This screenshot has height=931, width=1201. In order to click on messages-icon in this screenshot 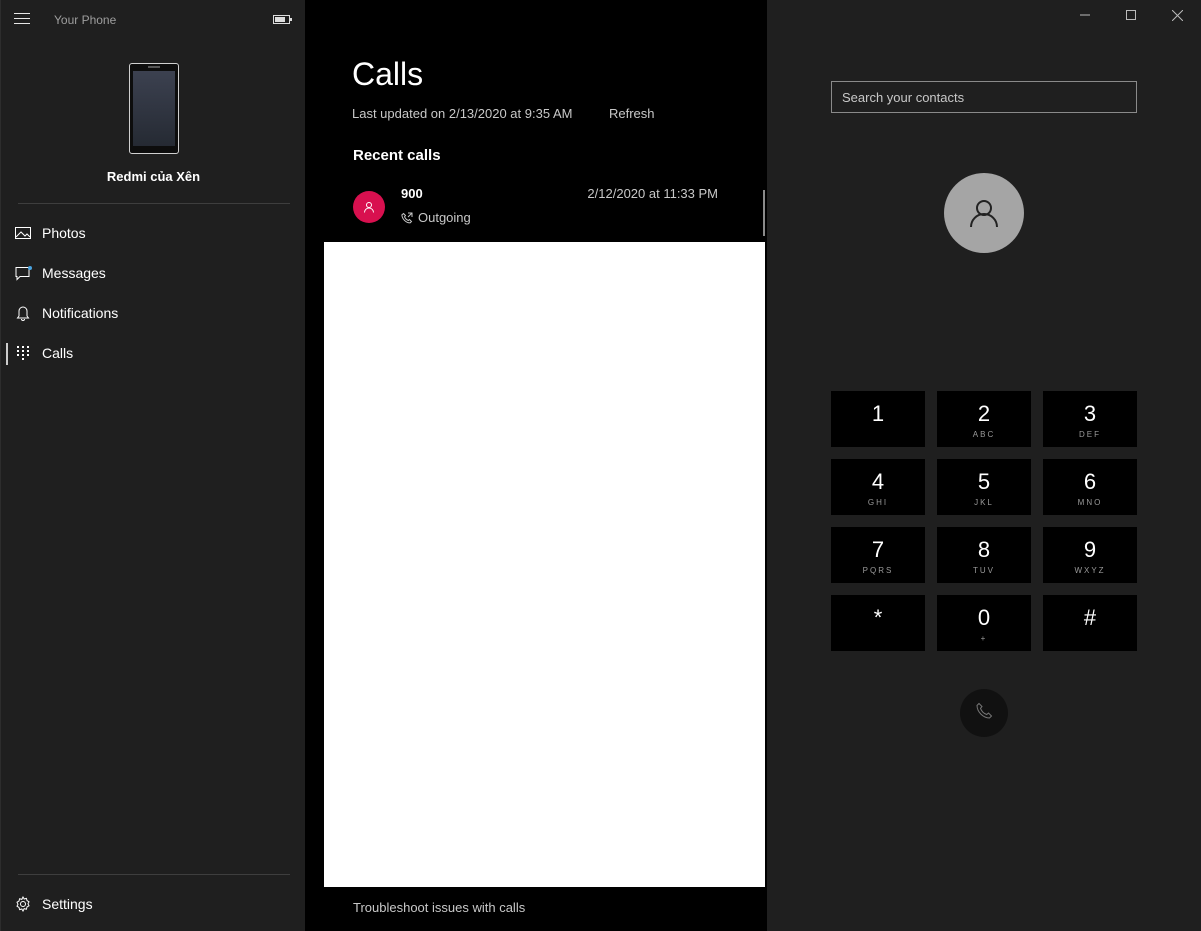, I will do `click(23, 273)`.